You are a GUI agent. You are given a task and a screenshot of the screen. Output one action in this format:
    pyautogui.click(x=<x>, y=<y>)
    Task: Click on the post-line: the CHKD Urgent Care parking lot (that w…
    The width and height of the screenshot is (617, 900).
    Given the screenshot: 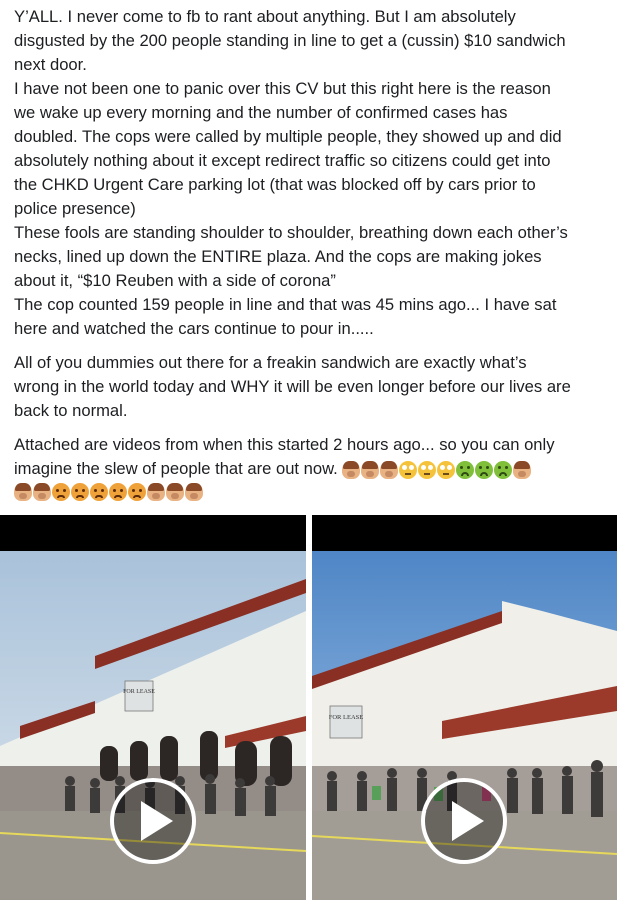 What is the action you would take?
    pyautogui.click(x=275, y=184)
    